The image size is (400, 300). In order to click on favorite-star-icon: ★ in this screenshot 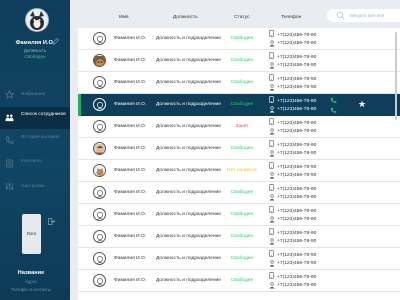, I will do `click(362, 104)`.